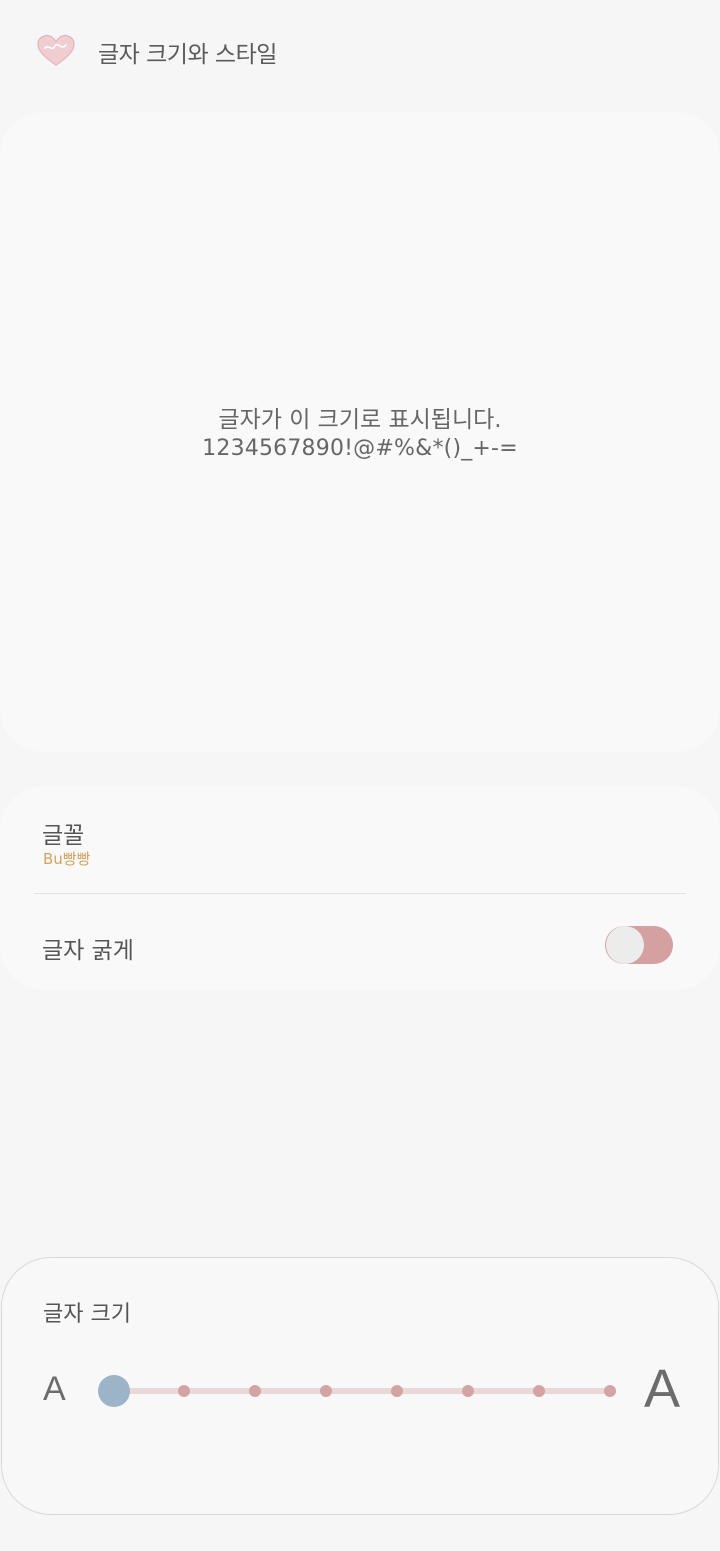  I want to click on settings-card: 글꼴 Bu빵빵 글자 굵게, so click(360, 888).